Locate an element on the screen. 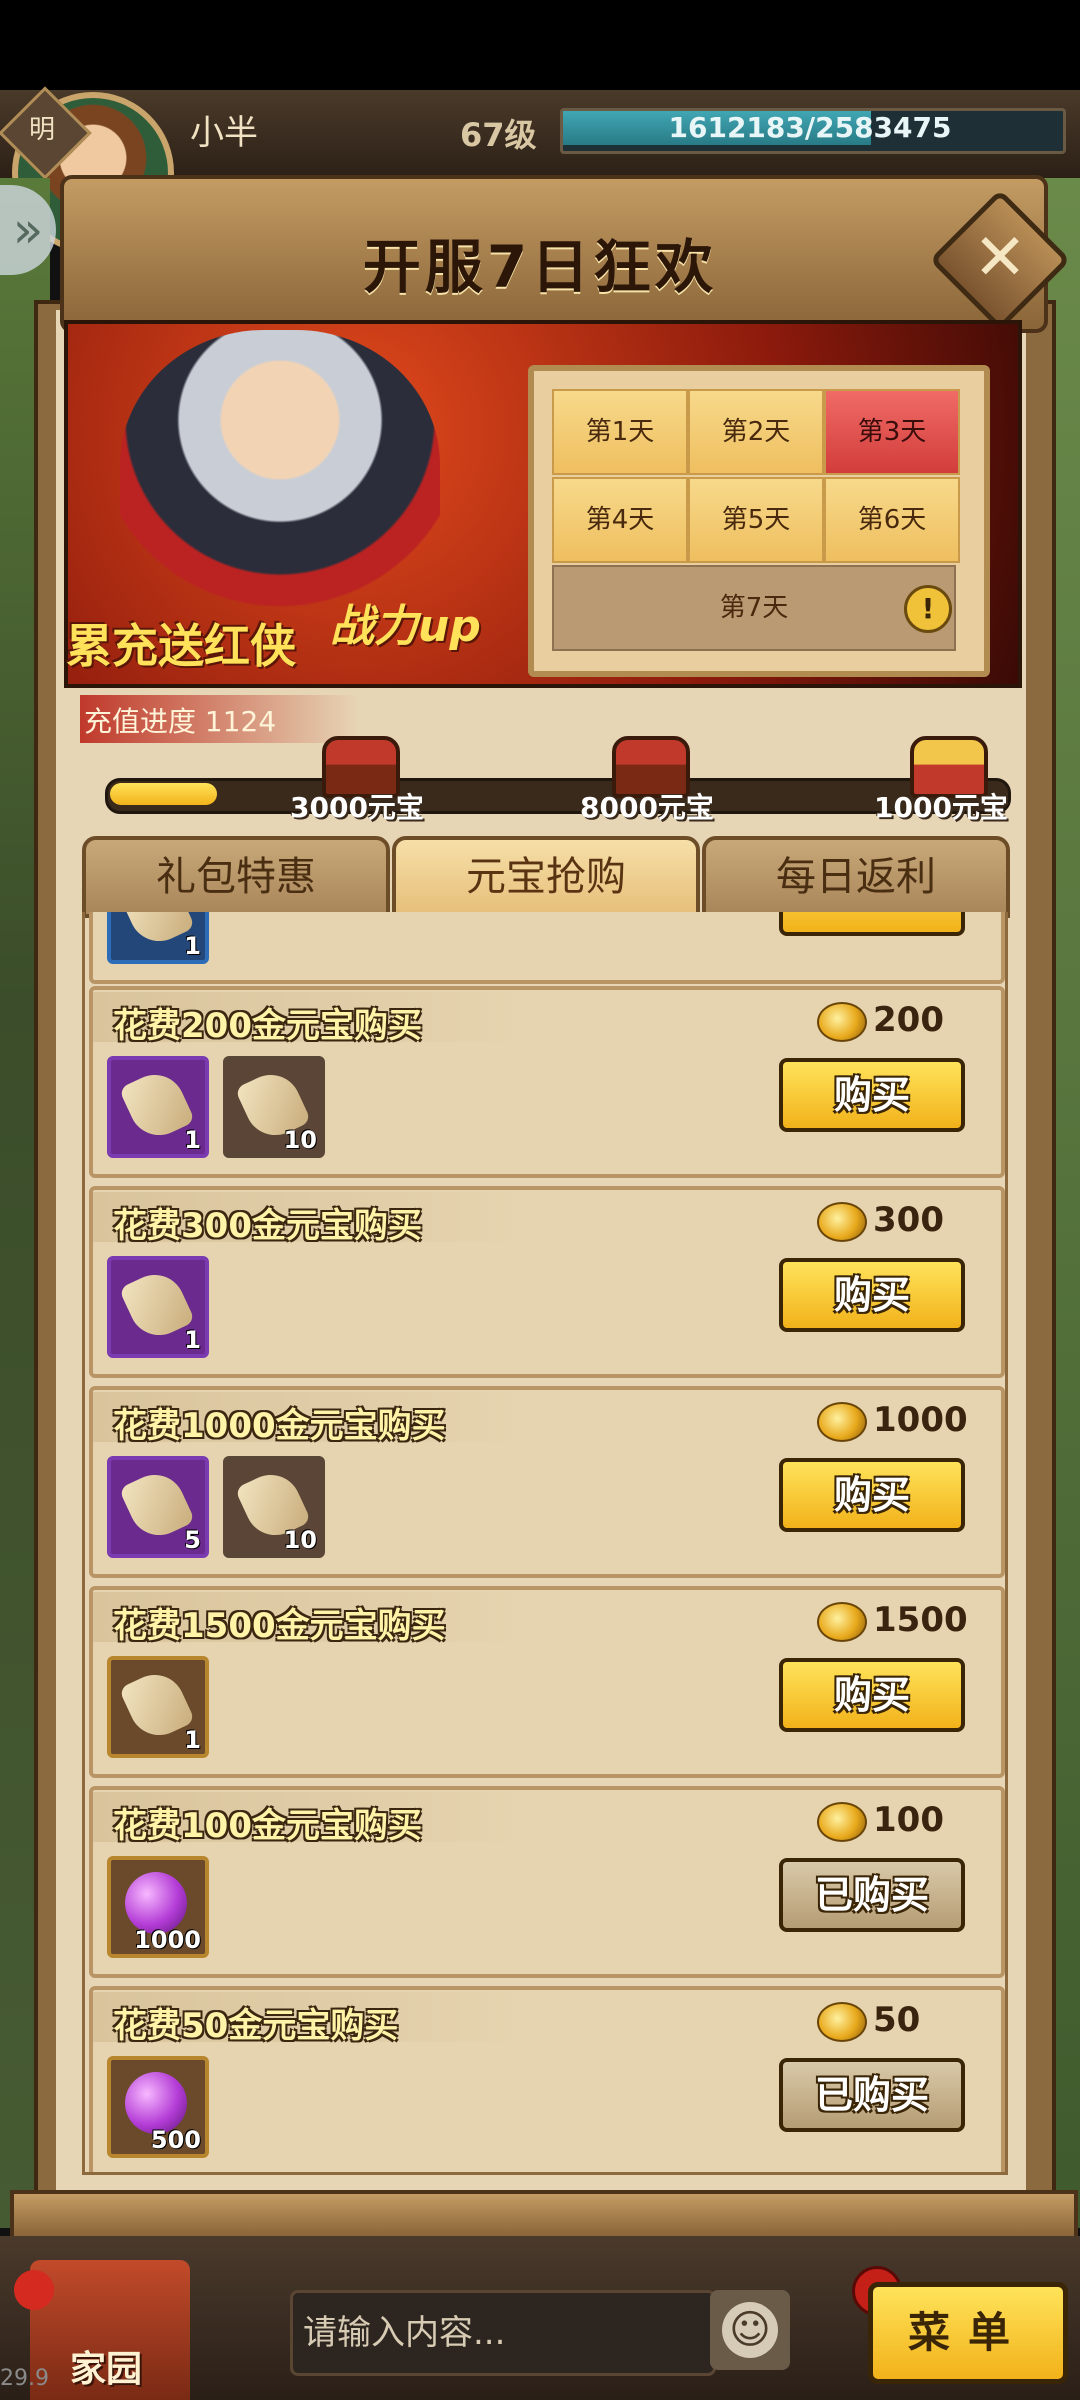 This screenshot has width=1080, height=2400. milestone-label-3: 1000元宝 is located at coordinates (941, 807).